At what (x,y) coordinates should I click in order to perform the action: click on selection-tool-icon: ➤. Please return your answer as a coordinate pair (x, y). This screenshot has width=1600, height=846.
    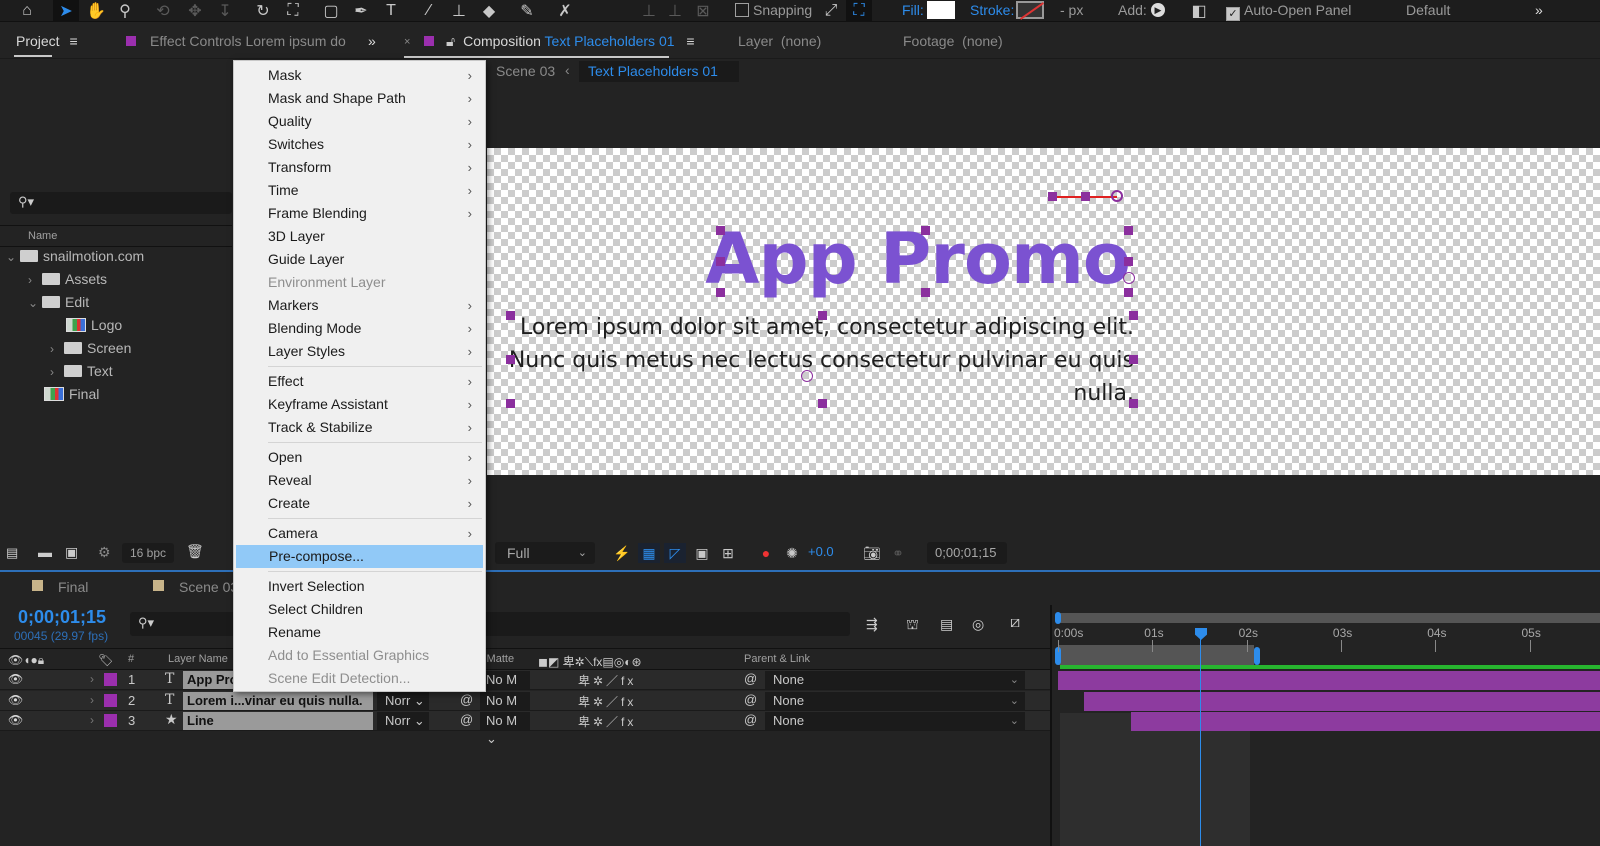
    Looking at the image, I should click on (66, 11).